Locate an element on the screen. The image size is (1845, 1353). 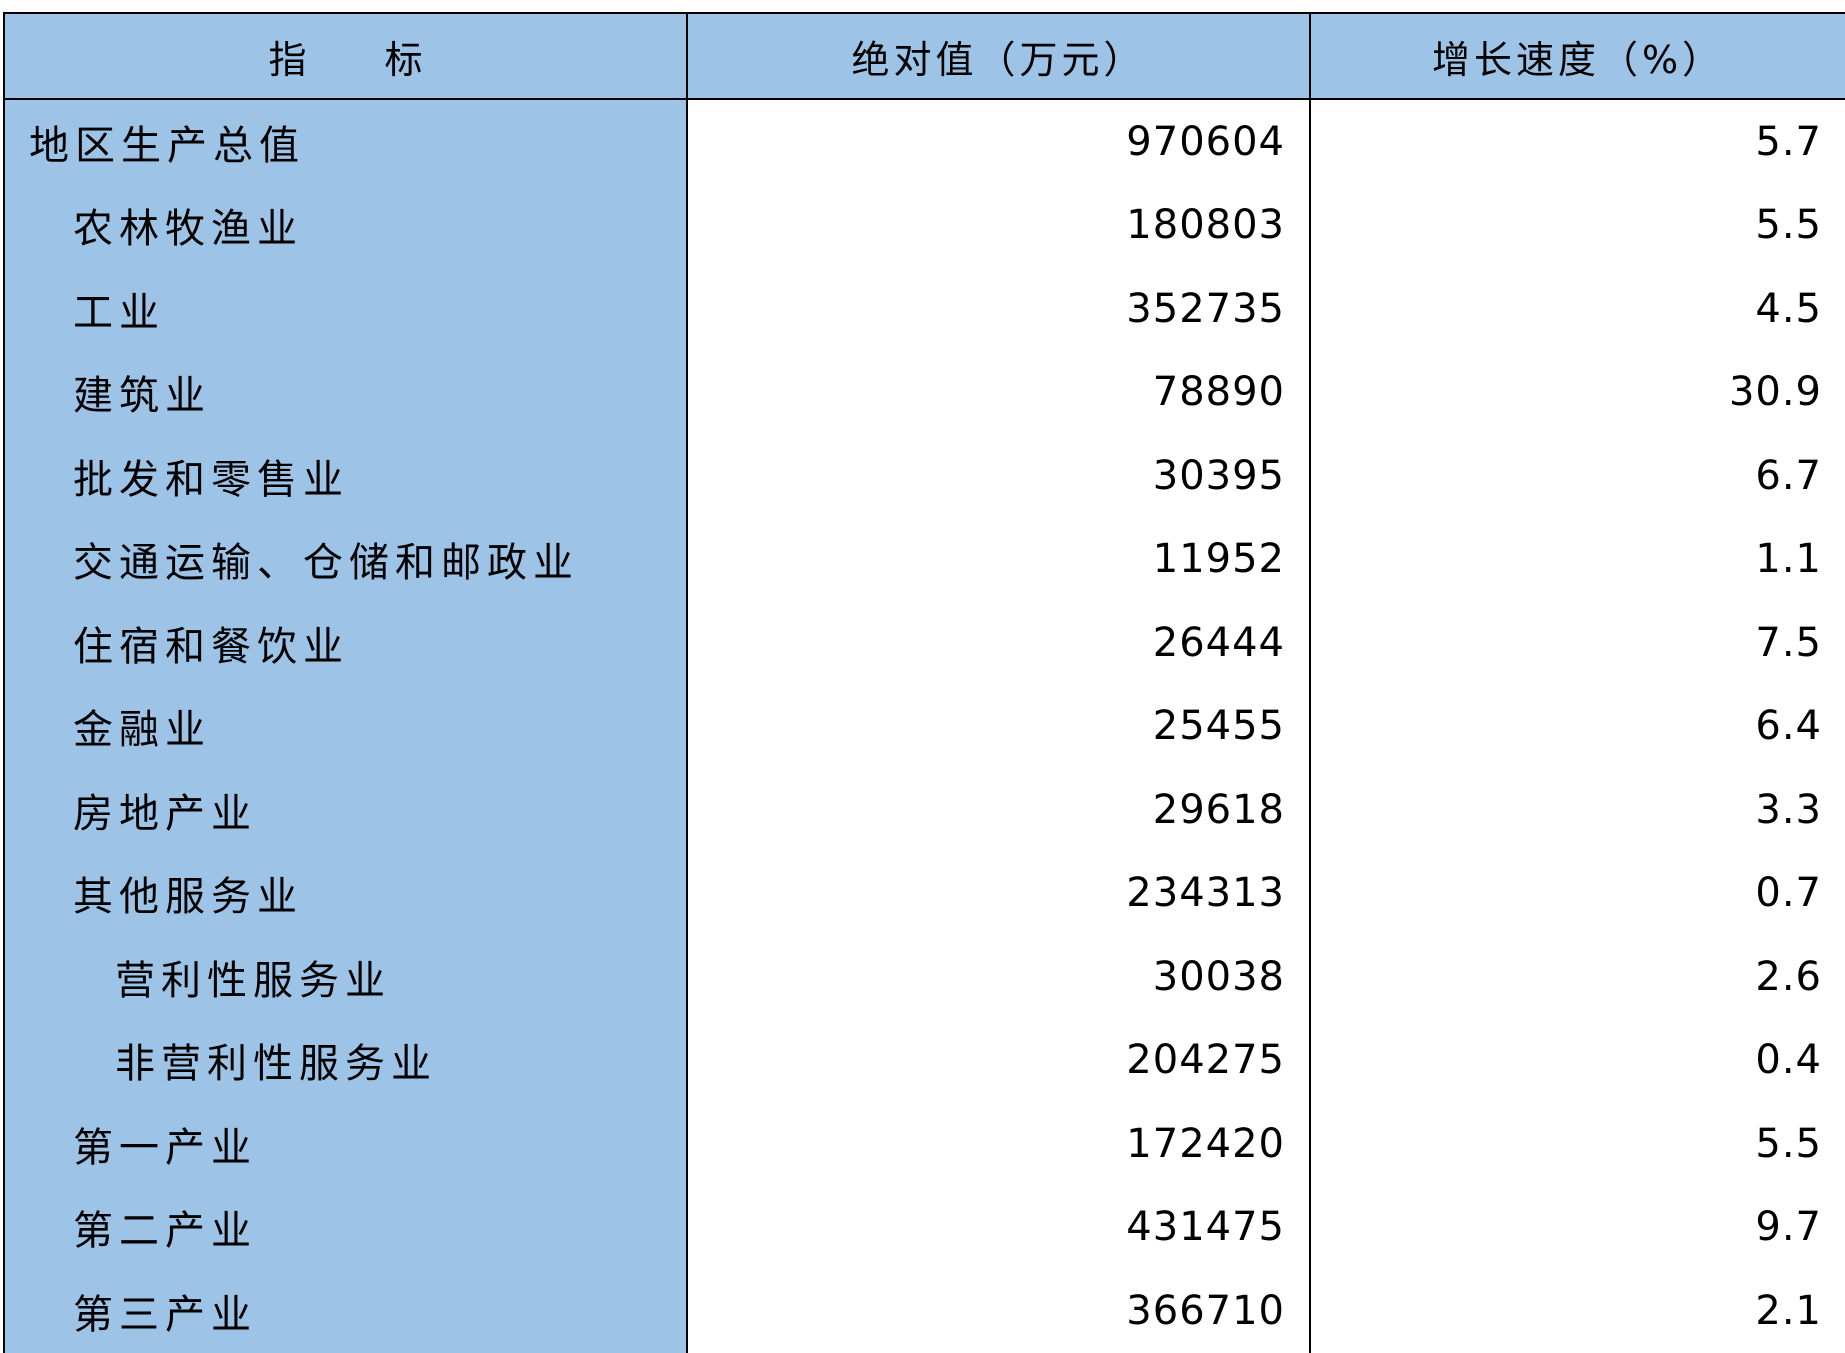
table-row: 其他服务业 234313 0.7 is located at coordinates (924, 893).